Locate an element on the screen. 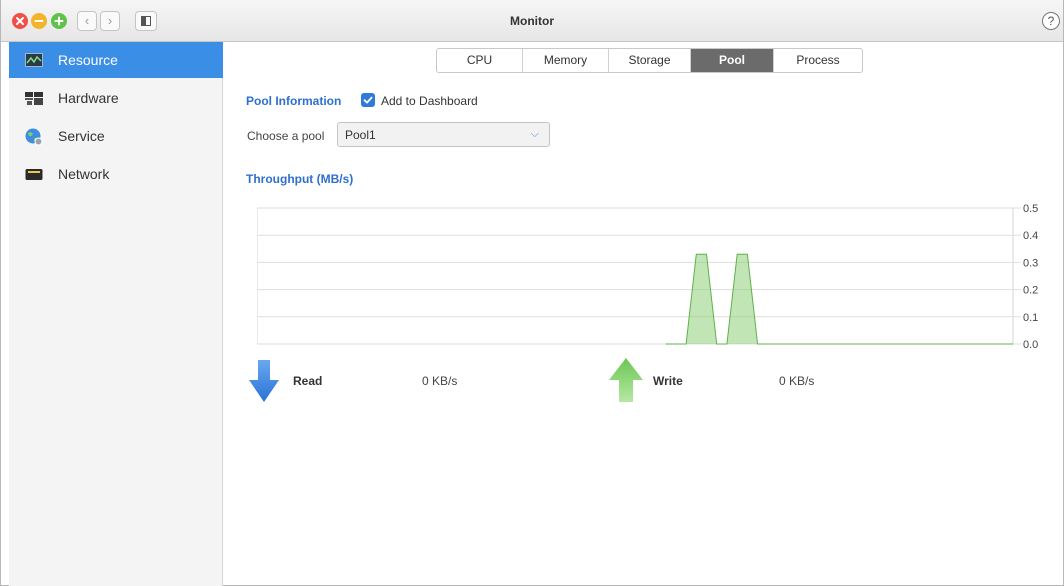 The height and width of the screenshot is (586, 1064). add-to-dashboard-checkbox is located at coordinates (368, 100).